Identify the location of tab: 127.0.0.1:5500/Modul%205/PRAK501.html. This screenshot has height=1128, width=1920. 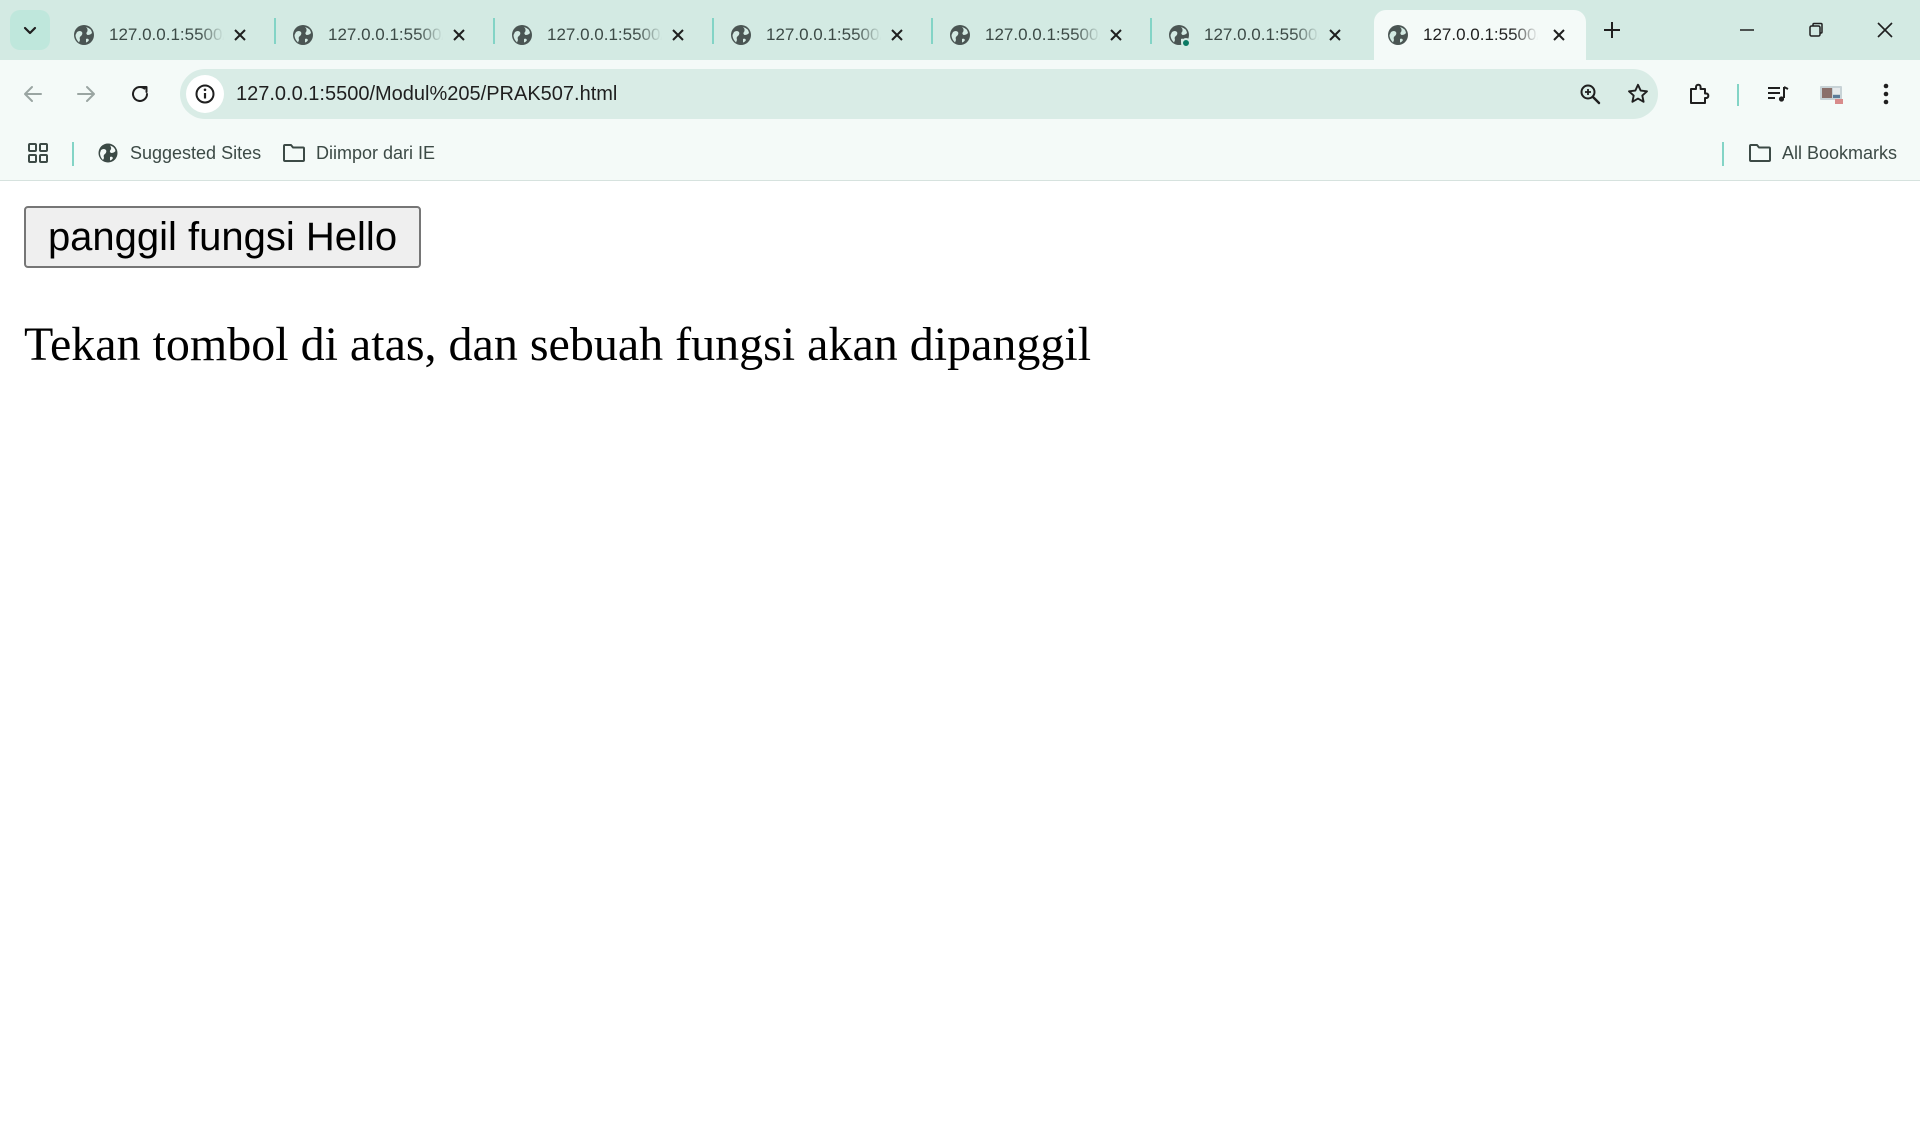
(163, 35).